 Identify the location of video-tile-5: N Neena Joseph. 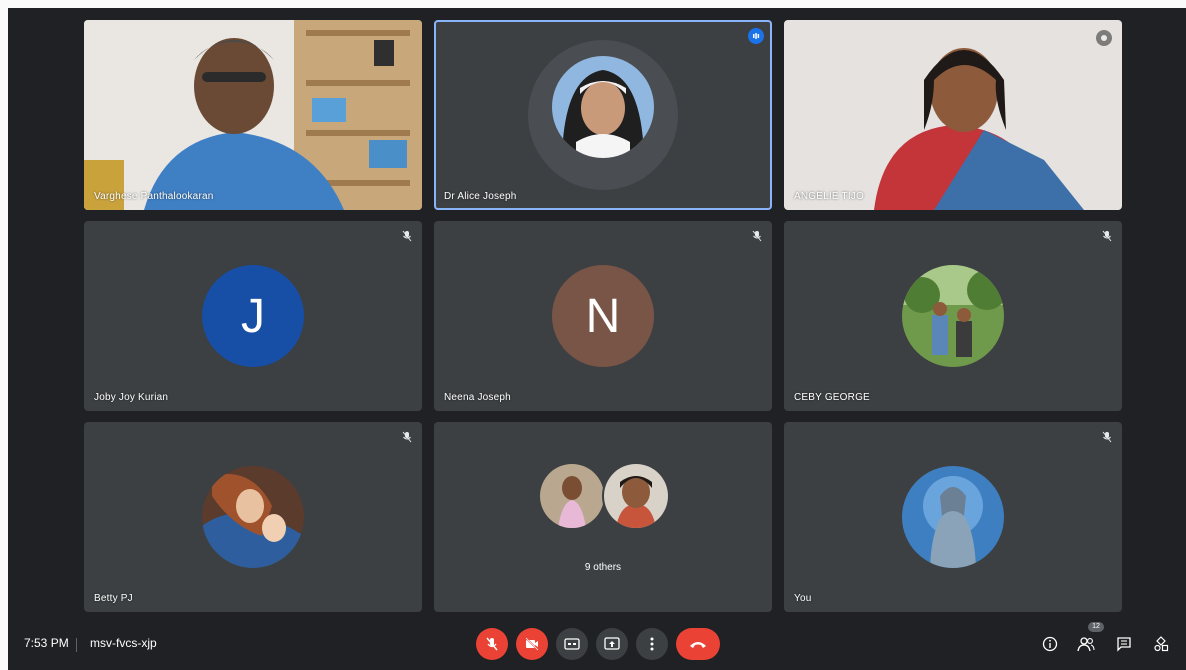
(603, 316).